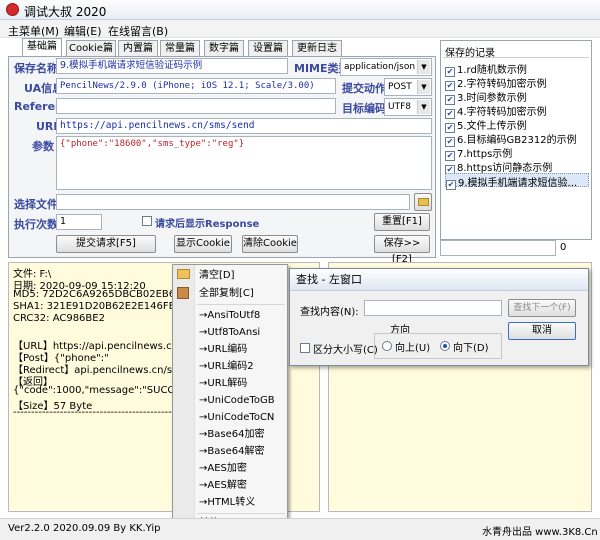 The width and height of the screenshot is (600, 540). I want to click on publisher-text: 水青舟出品 www.3K8.Cn, so click(540, 532).